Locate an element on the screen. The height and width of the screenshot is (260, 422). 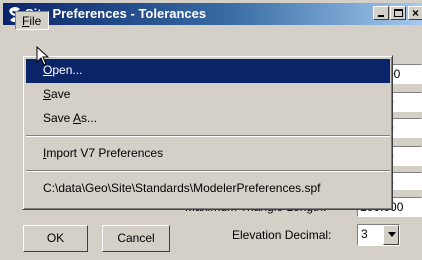
elevation-decimal-label: Elevation Decimal: is located at coordinates (282, 235).